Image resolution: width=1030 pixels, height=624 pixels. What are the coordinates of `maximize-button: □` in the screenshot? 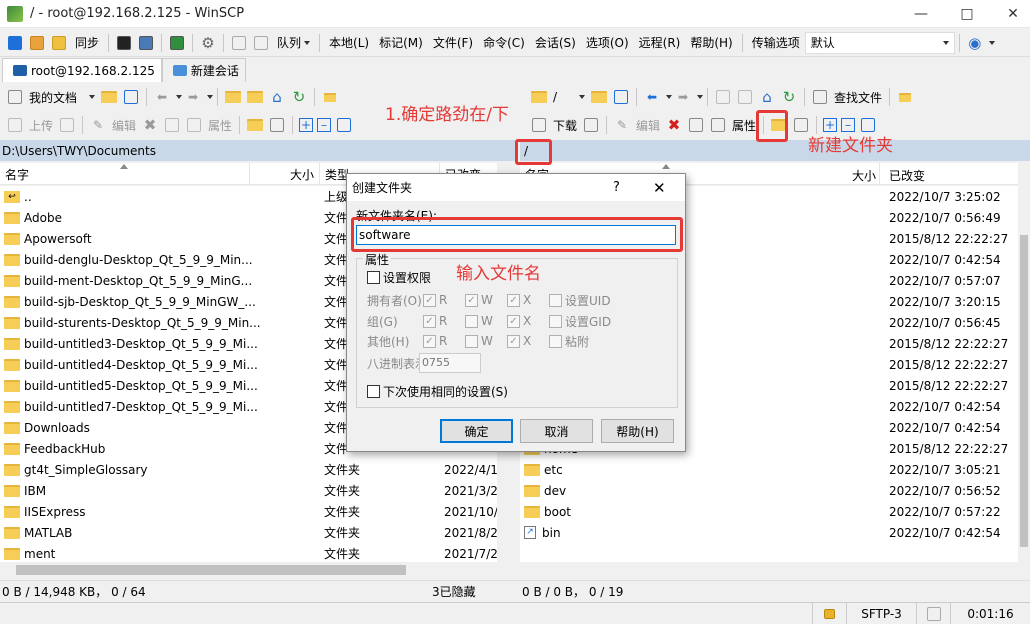 It's located at (967, 14).